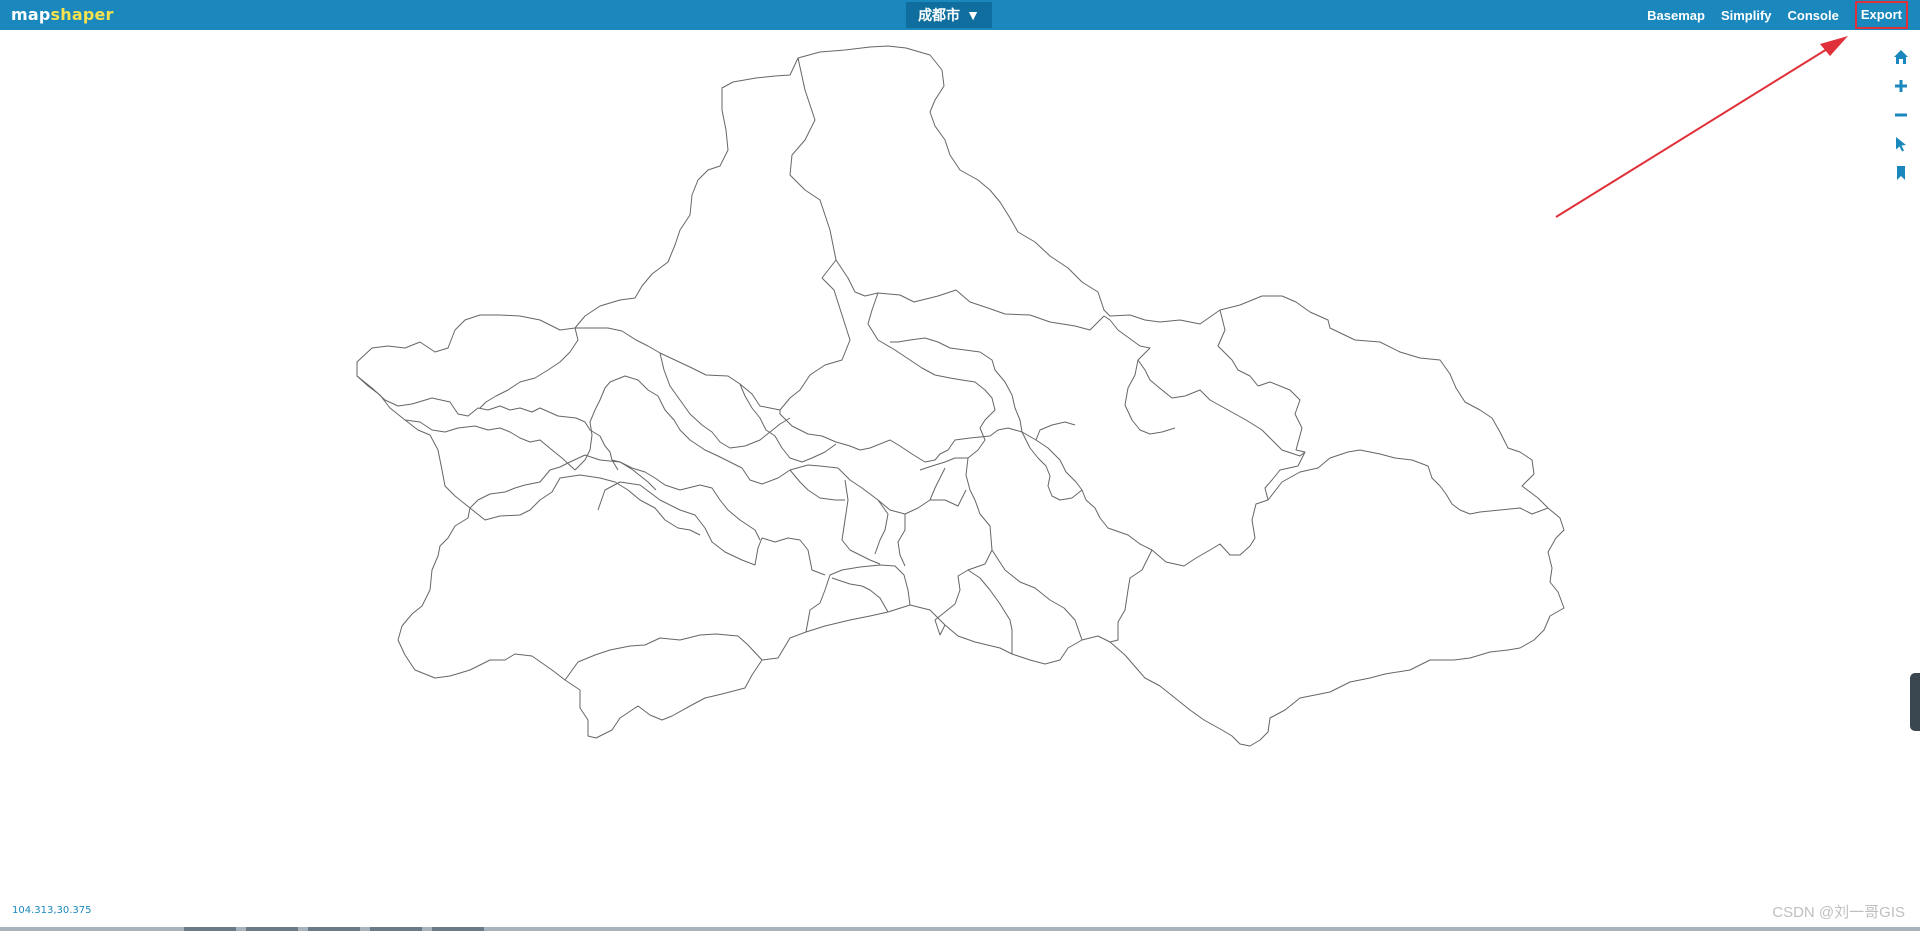 The height and width of the screenshot is (931, 1920). I want to click on annotation-arrow, so click(1701, 127).